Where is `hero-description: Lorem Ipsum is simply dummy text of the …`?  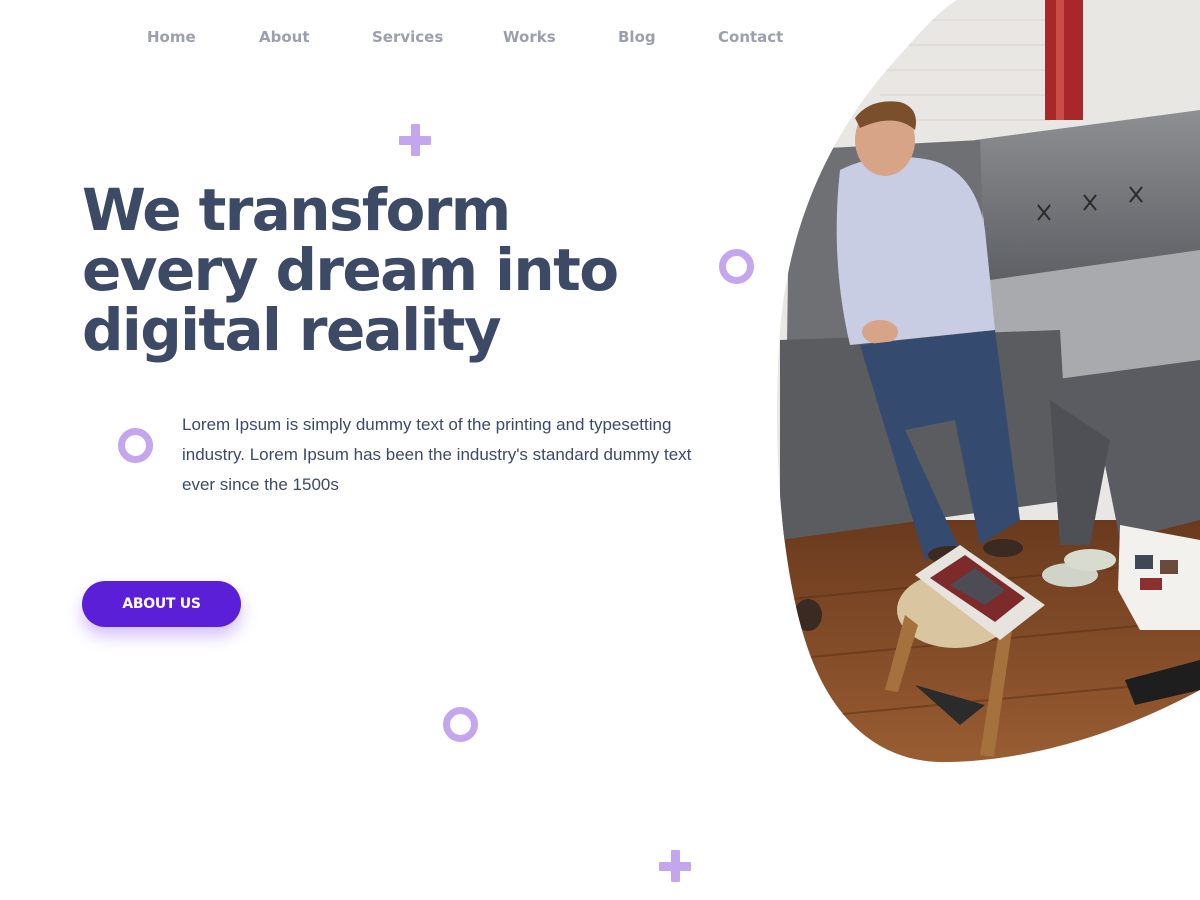 hero-description: Lorem Ipsum is simply dummy text of the … is located at coordinates (437, 454).